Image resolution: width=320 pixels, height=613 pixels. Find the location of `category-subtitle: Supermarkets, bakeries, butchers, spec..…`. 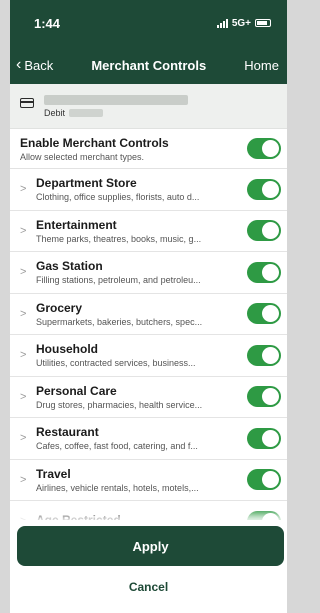

category-subtitle: Supermarkets, bakeries, butchers, spec..… is located at coordinates (119, 321).